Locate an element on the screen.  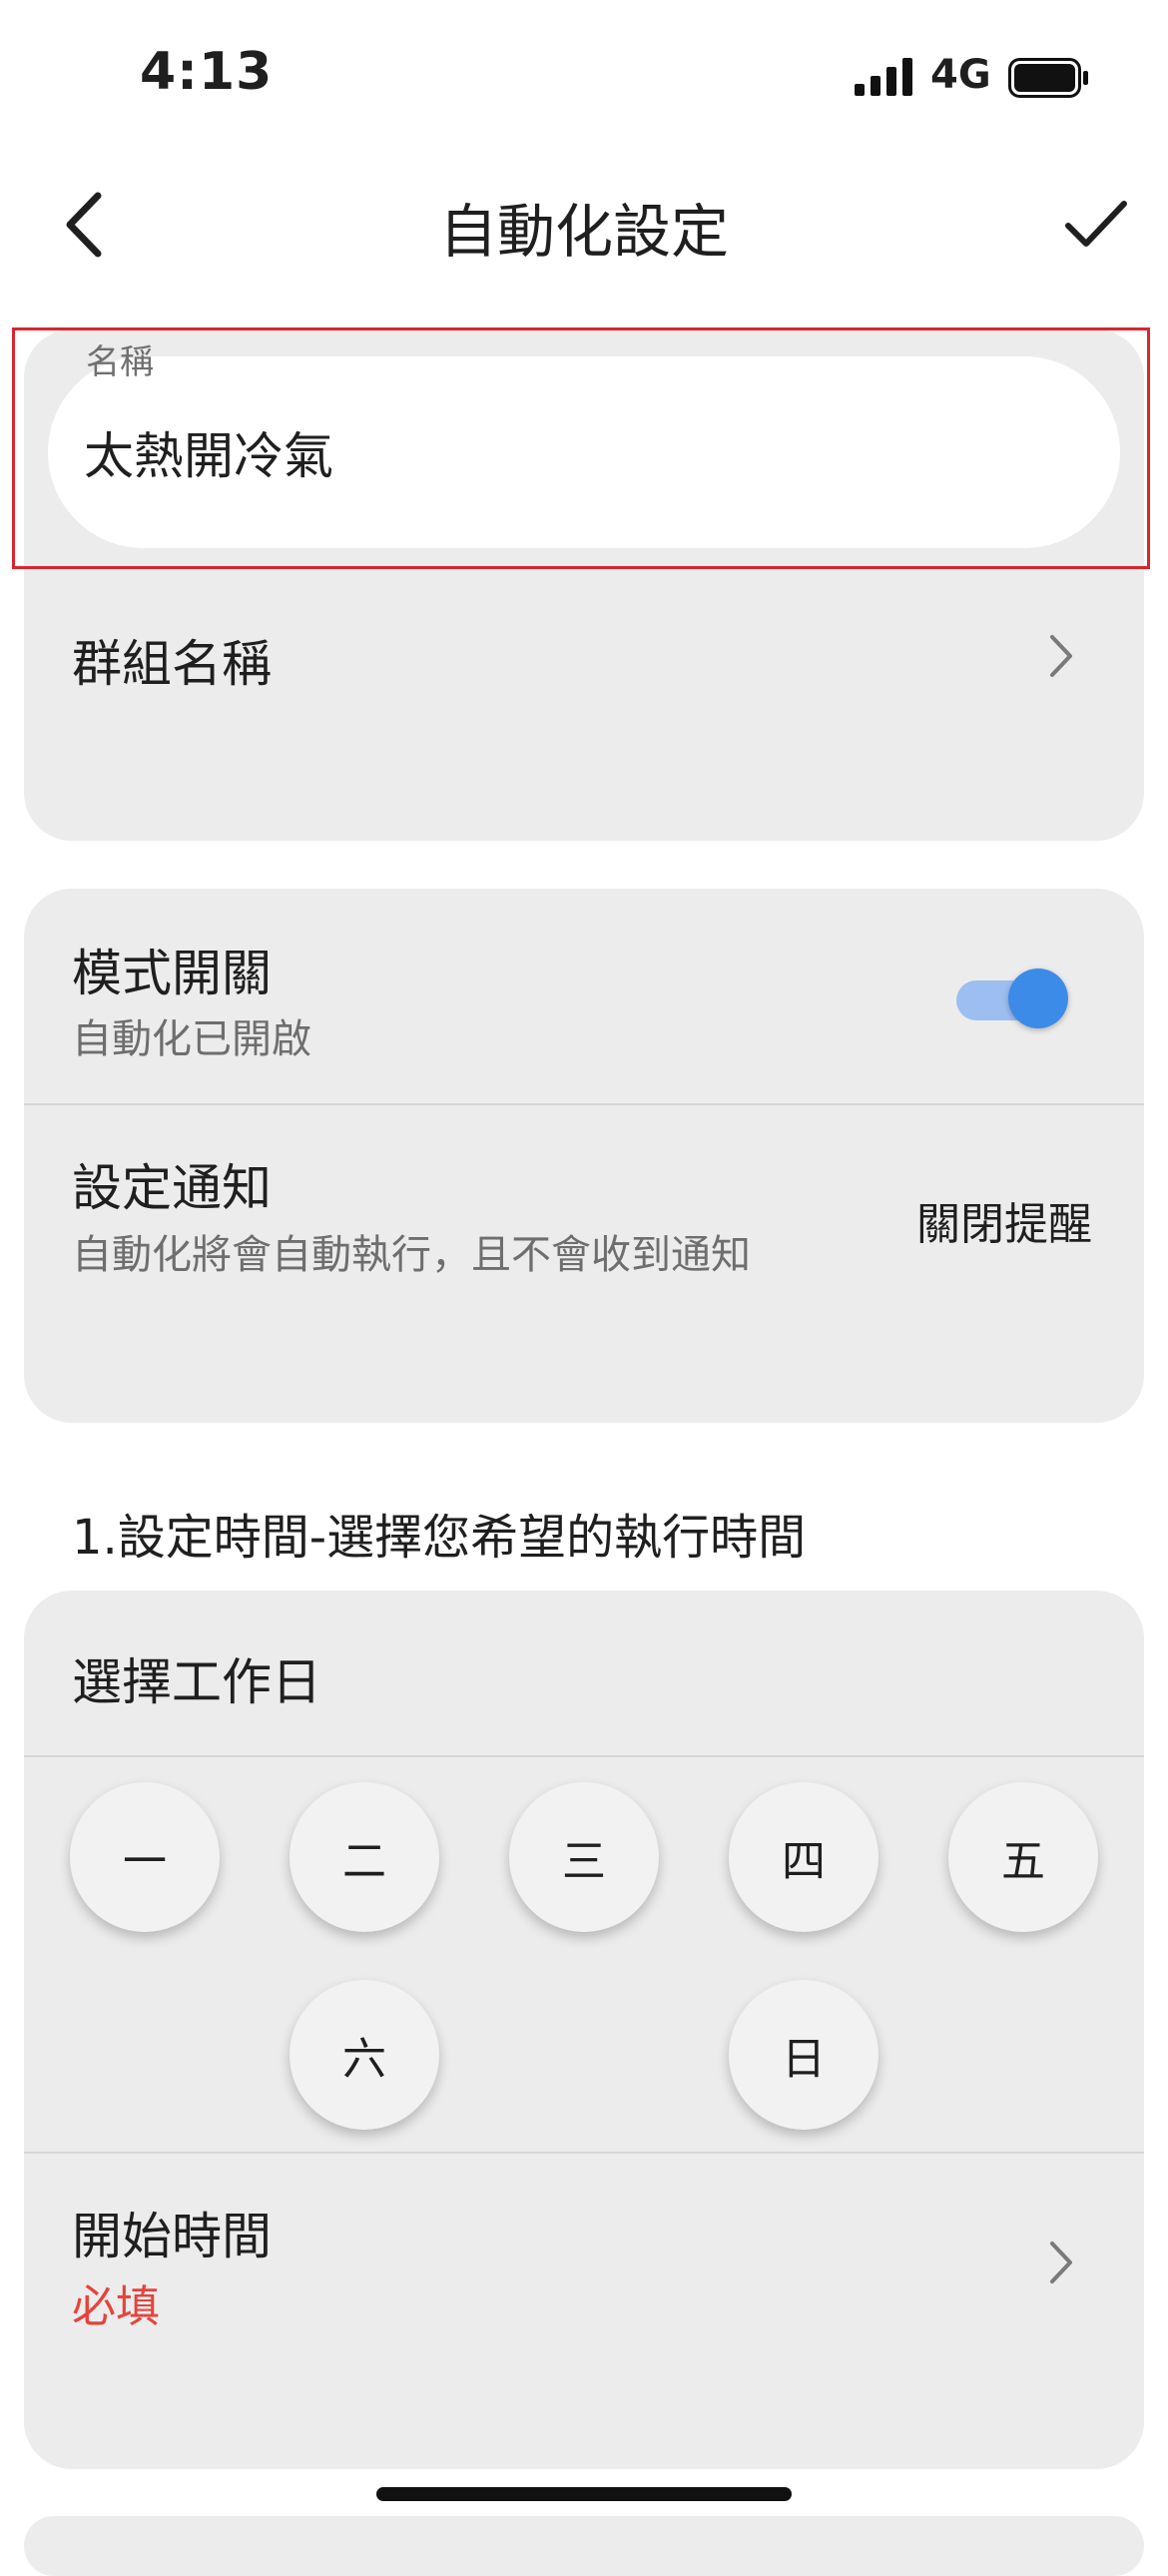
mode-switch-subtitle: 自動化已開啟 is located at coordinates (191, 1039).